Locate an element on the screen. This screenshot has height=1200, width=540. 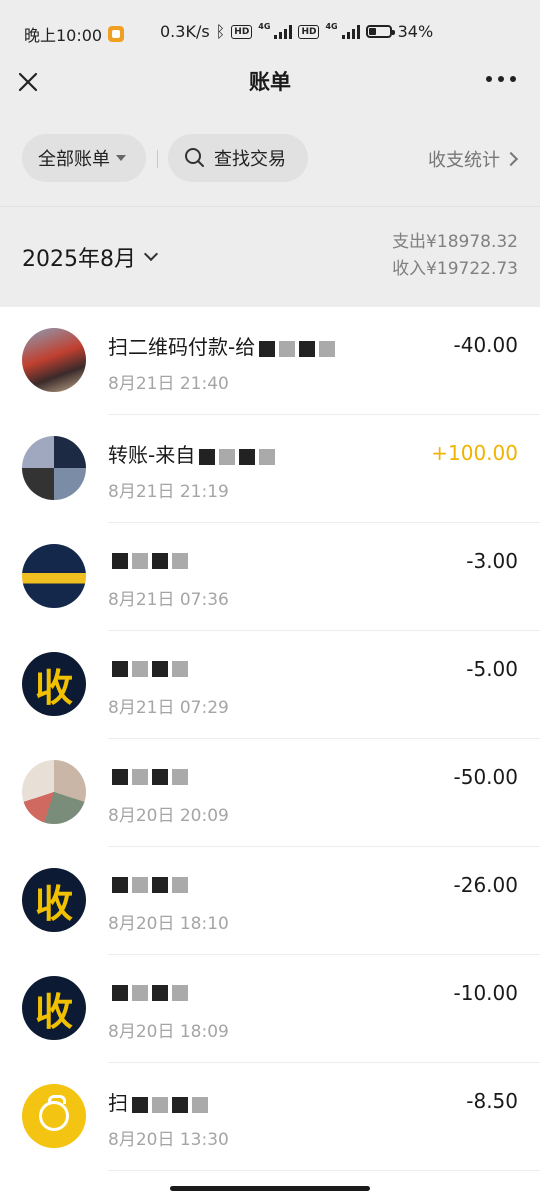
transaction-amount: -3.00 is located at coordinates (492, 561).